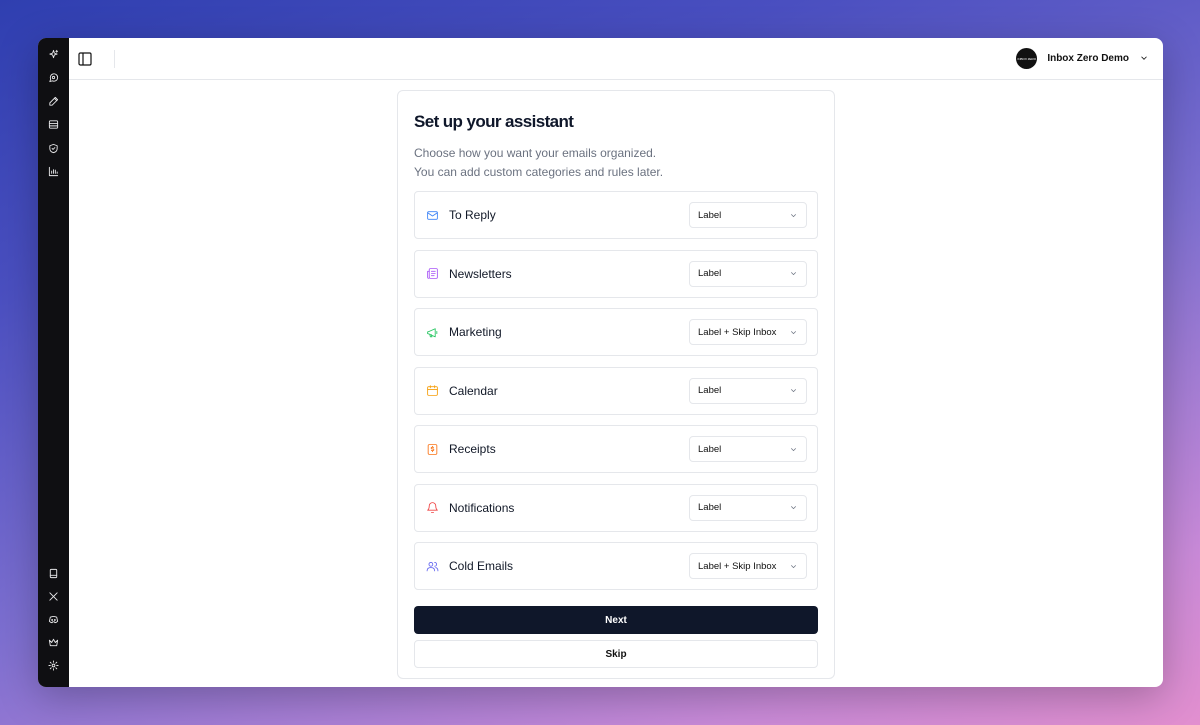 This screenshot has width=1200, height=725. I want to click on calendar-icon, so click(432, 391).